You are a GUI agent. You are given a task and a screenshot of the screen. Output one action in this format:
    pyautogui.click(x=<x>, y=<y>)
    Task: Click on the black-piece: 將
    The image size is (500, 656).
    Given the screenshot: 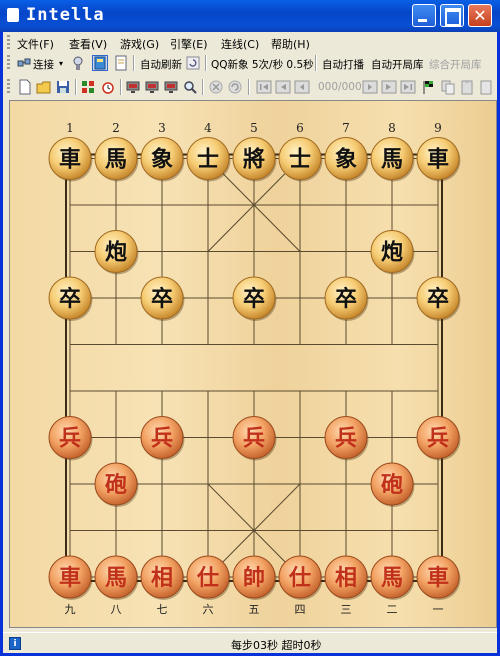 What is the action you would take?
    pyautogui.click(x=254, y=159)
    